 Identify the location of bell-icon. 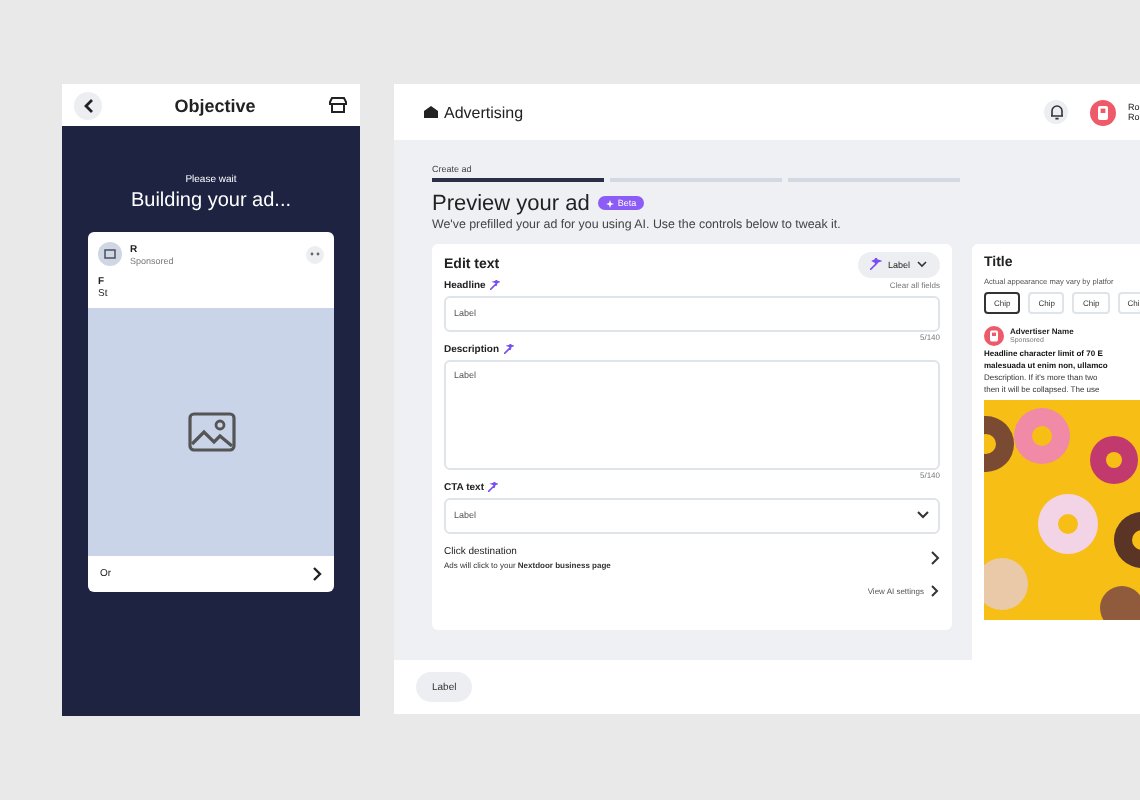
(1056, 112).